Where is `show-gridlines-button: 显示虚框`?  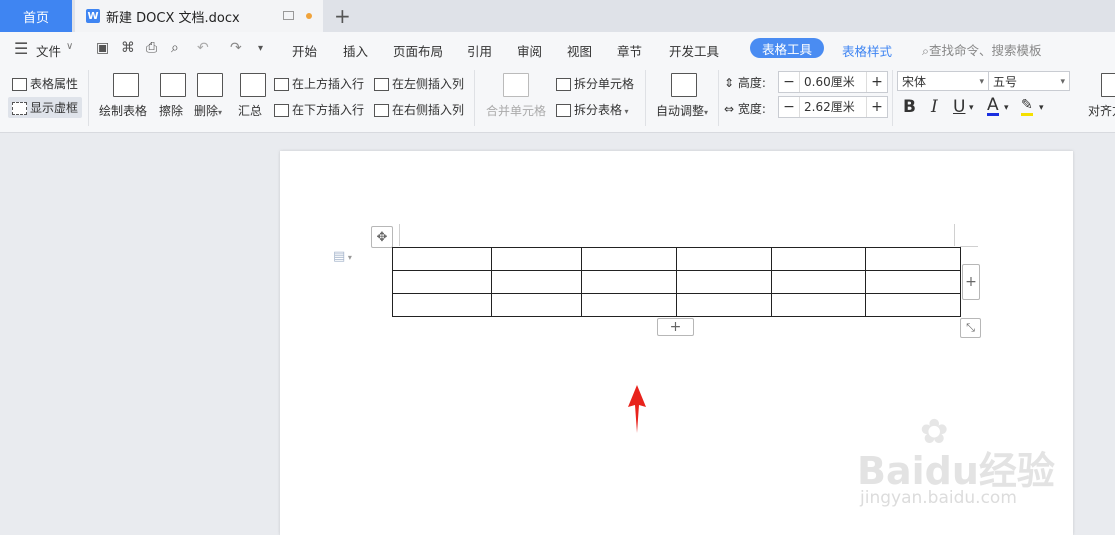
show-gridlines-button: 显示虚框 is located at coordinates (45, 107).